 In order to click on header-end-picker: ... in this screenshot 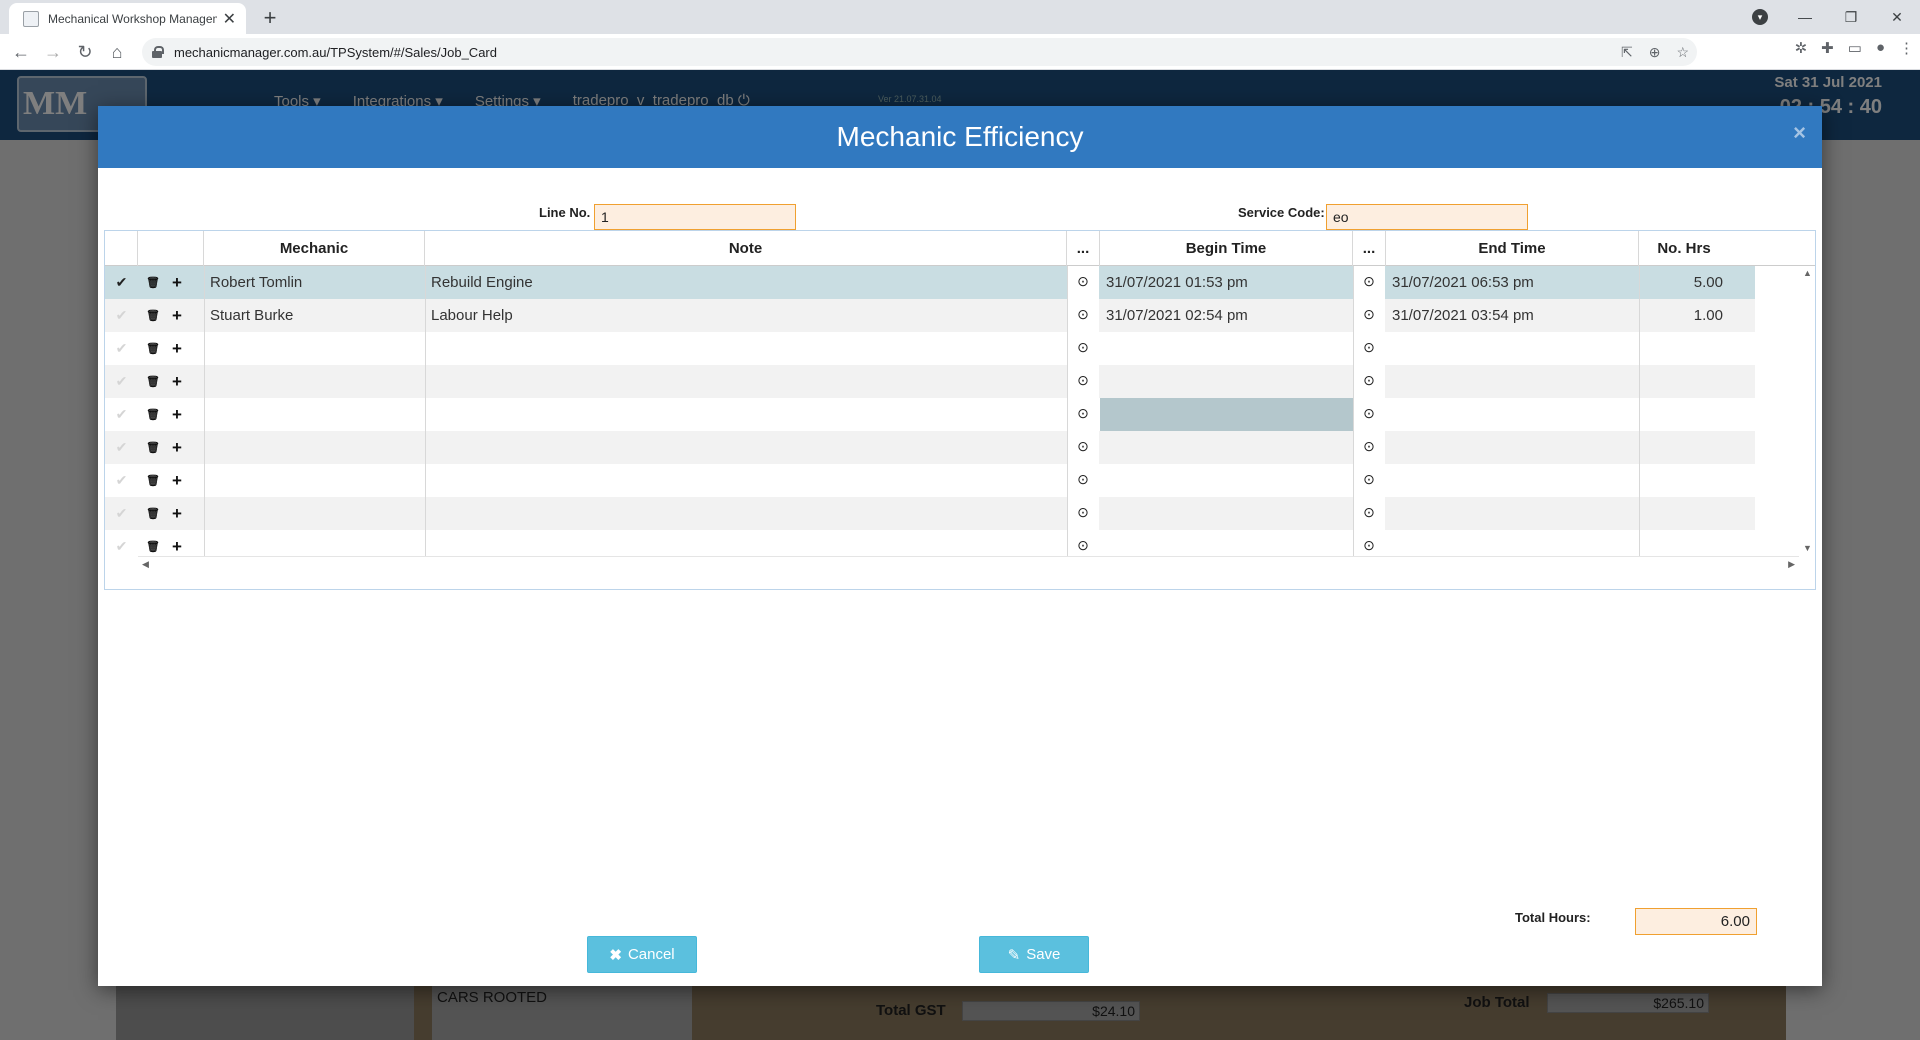, I will do `click(1369, 248)`.